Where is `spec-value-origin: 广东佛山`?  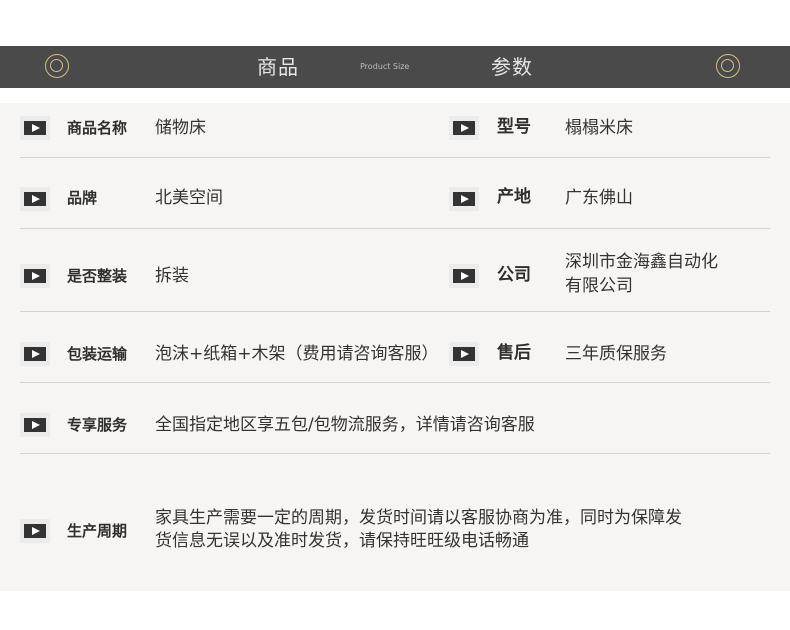
spec-value-origin: 广东佛山 is located at coordinates (599, 198).